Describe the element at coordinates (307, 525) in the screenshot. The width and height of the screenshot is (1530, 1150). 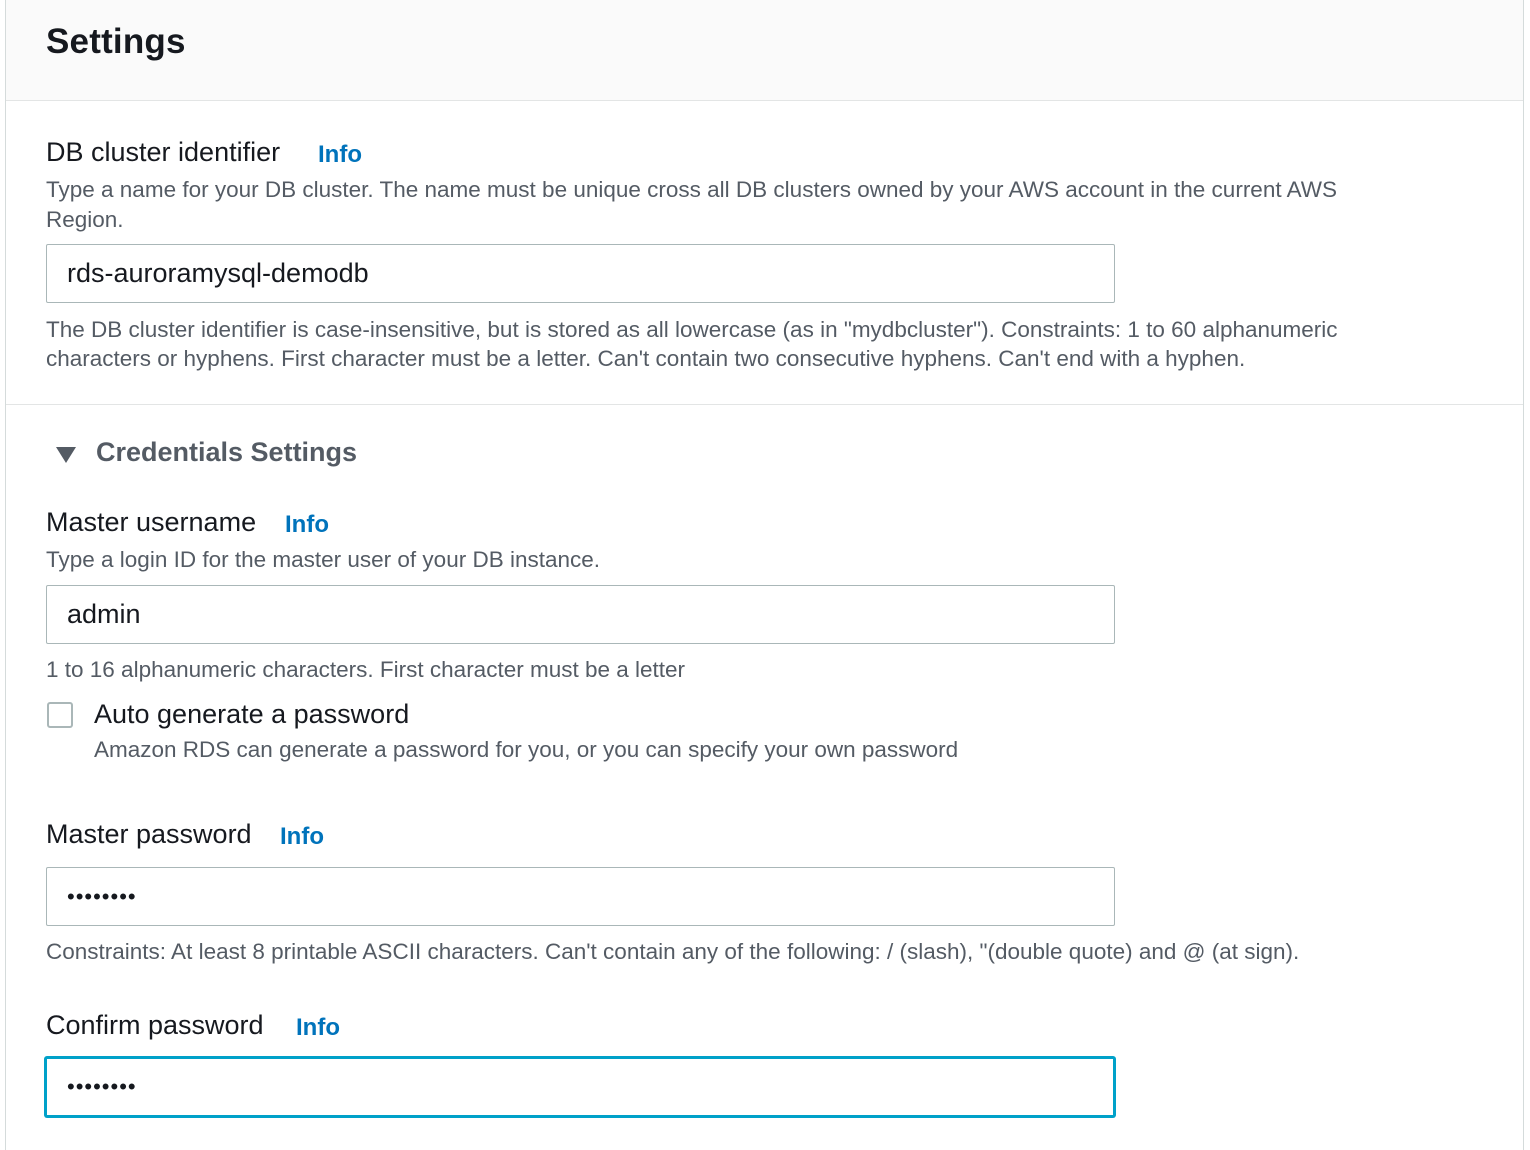
I see `master-username-info-link: Info` at that location.